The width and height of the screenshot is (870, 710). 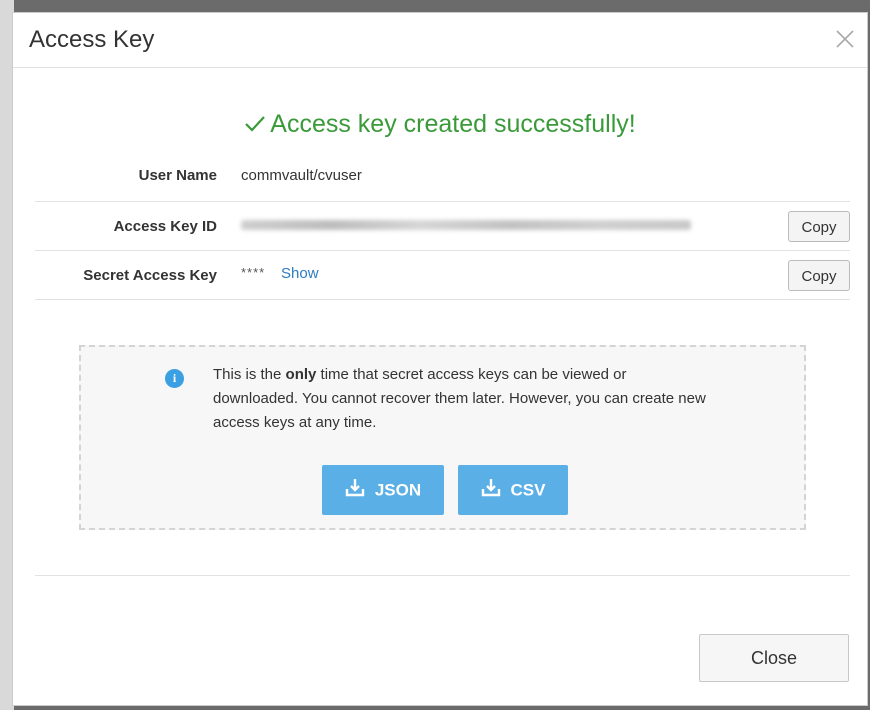 I want to click on secret-access-key-label: Secret Access Key, so click(x=150, y=275).